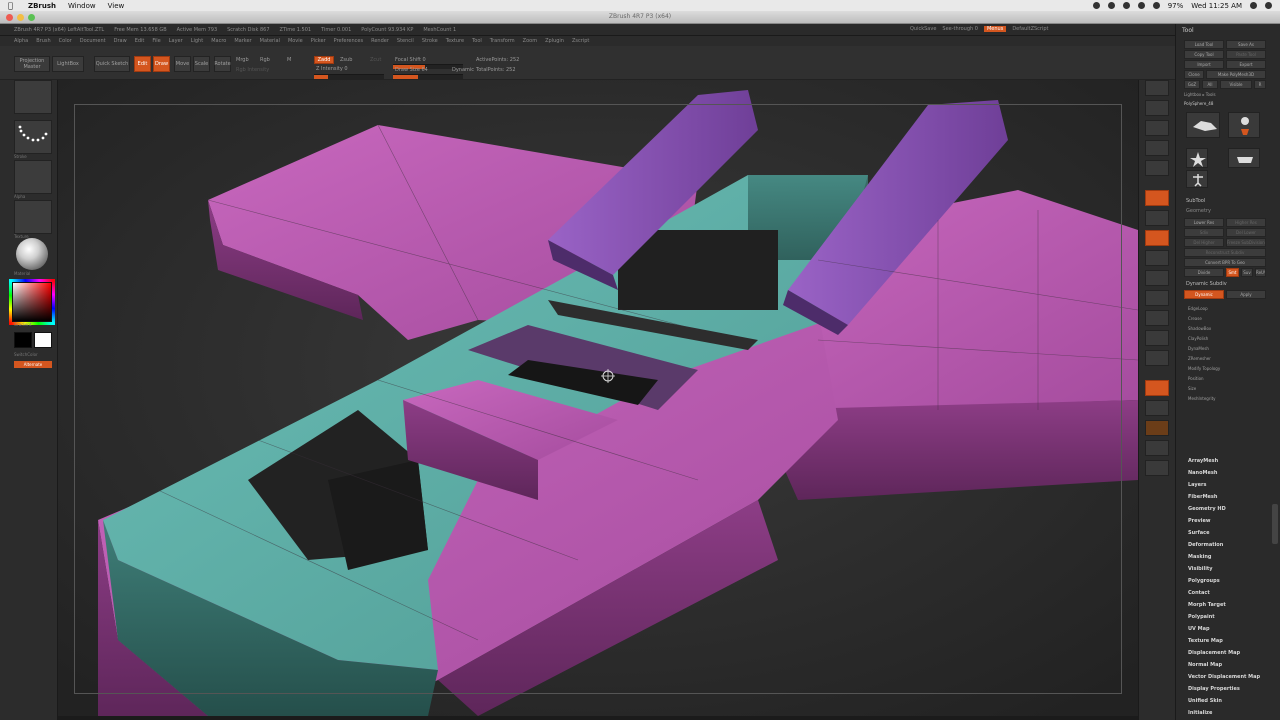 This screenshot has height=720, width=1280. I want to click on menu-transform: Transform, so click(502, 41).